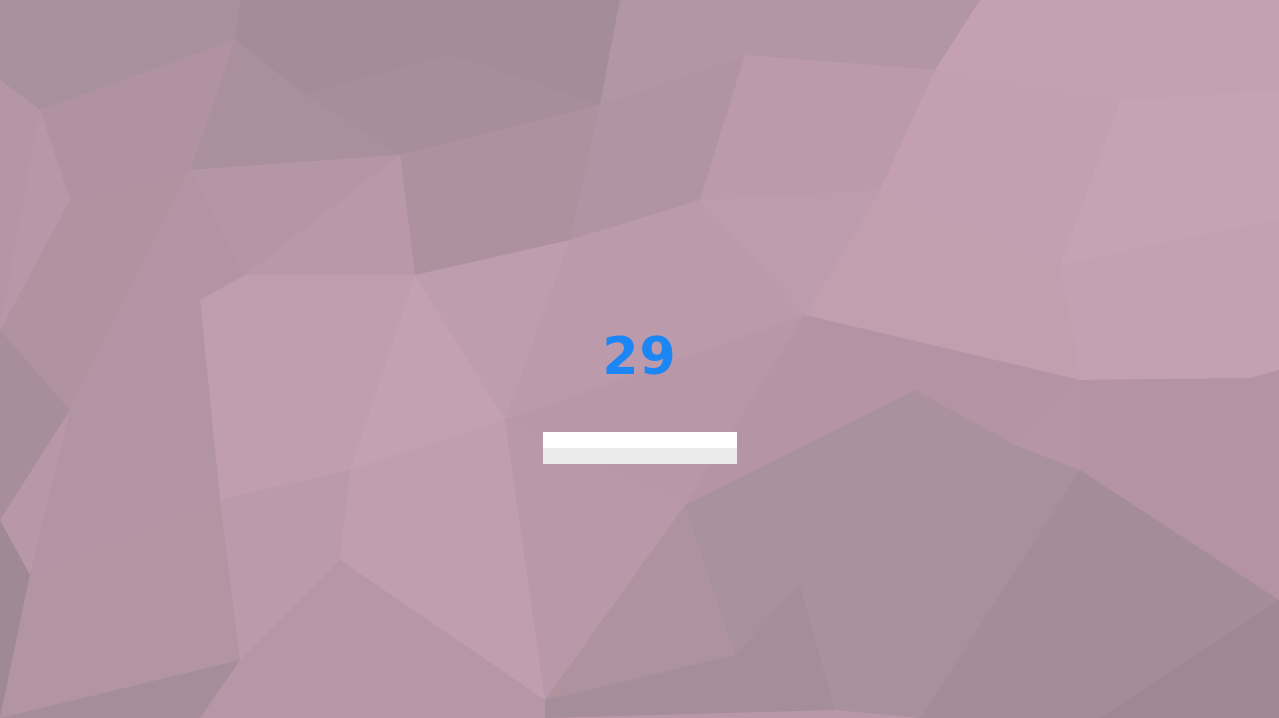 The image size is (1279, 718). I want to click on progress-bar-highlight, so click(640, 440).